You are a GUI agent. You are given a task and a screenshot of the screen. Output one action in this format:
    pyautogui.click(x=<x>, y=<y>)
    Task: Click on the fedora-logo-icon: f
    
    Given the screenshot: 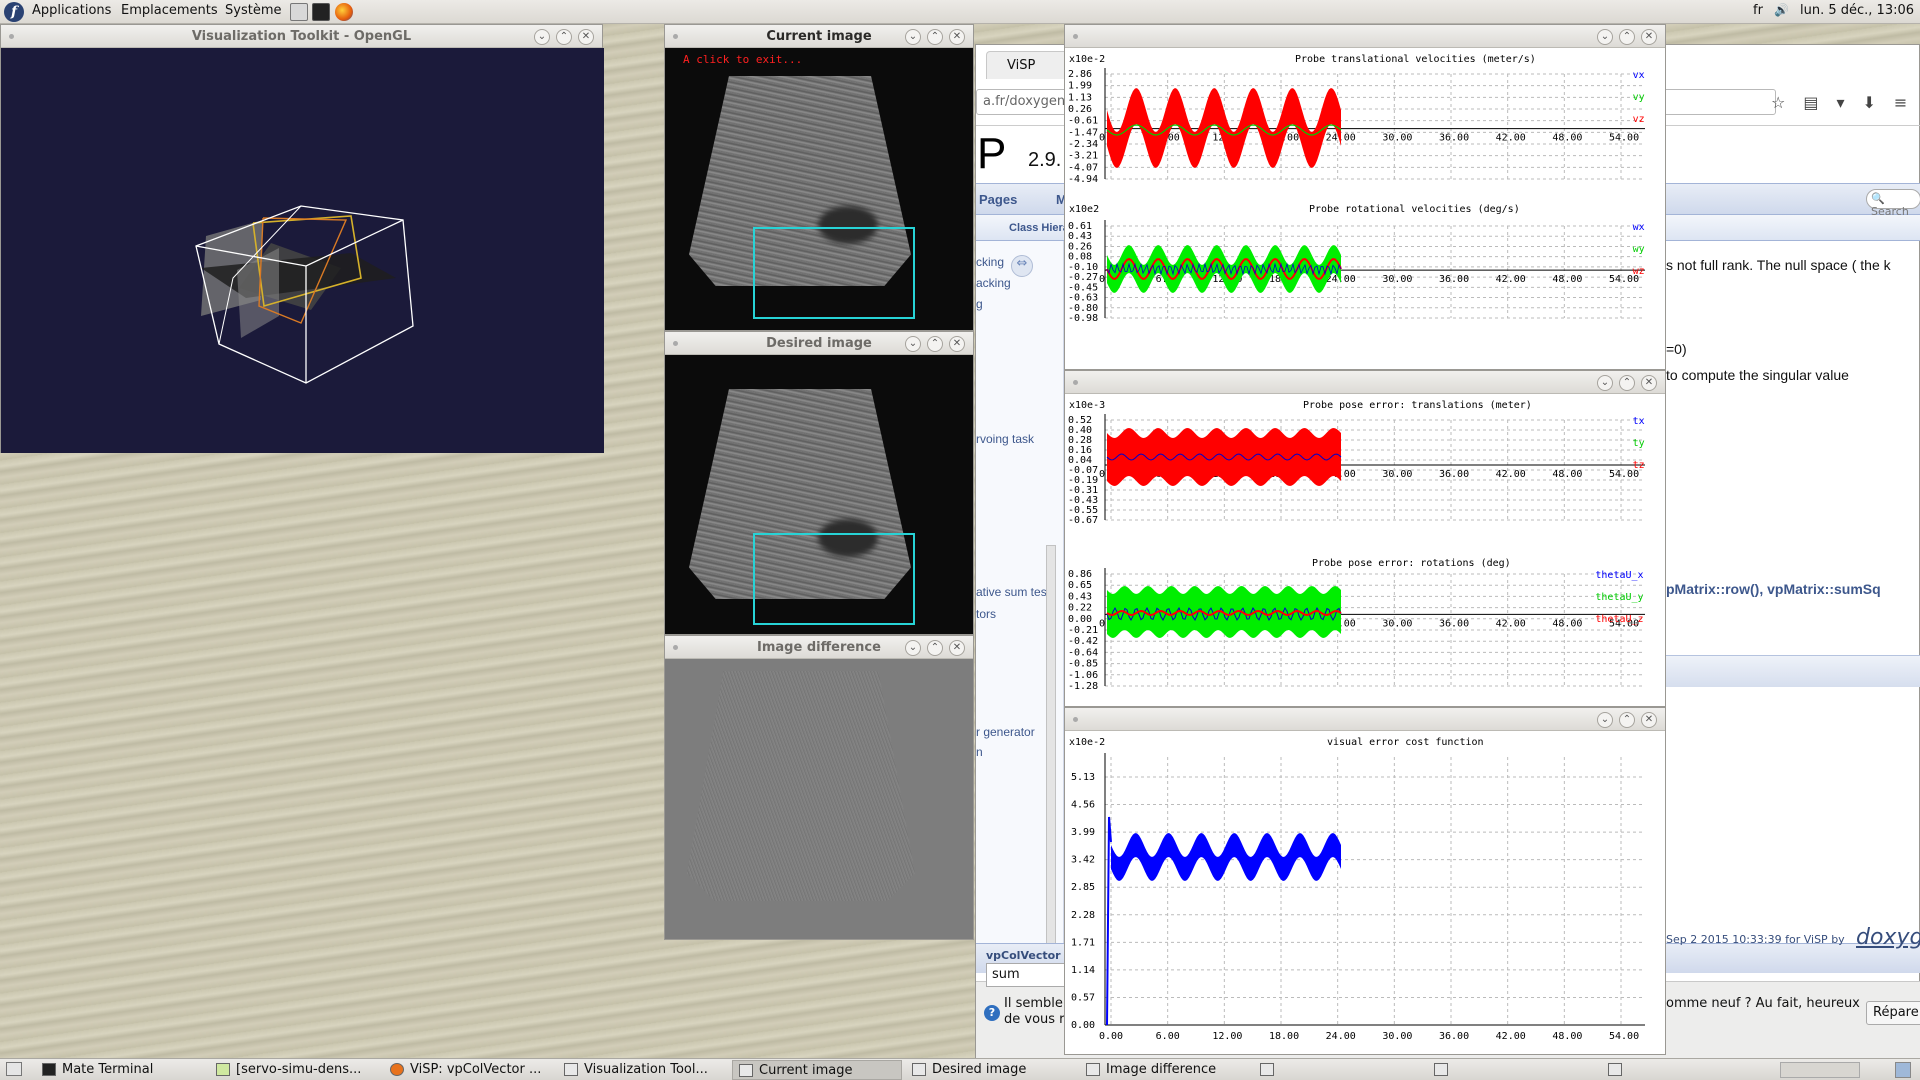 What is the action you would take?
    pyautogui.click(x=14, y=12)
    